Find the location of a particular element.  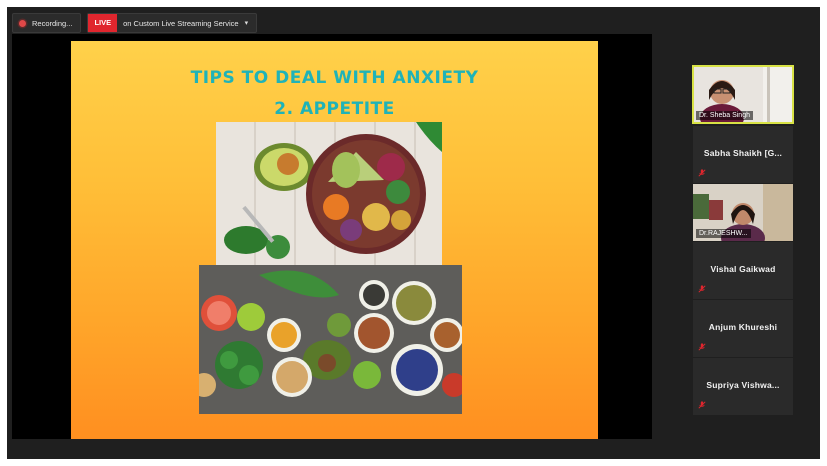

record-dot-icon is located at coordinates (22, 23).